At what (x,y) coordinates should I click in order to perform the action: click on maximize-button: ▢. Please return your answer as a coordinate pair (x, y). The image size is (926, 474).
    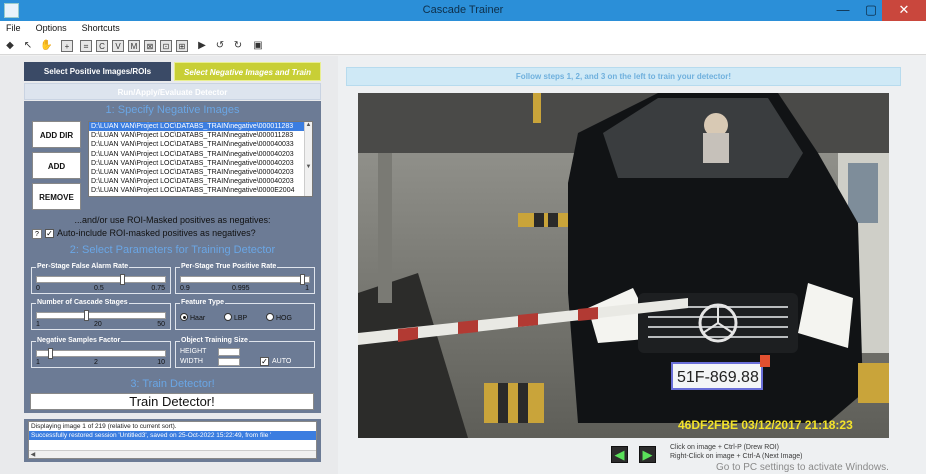
    Looking at the image, I should click on (871, 10).